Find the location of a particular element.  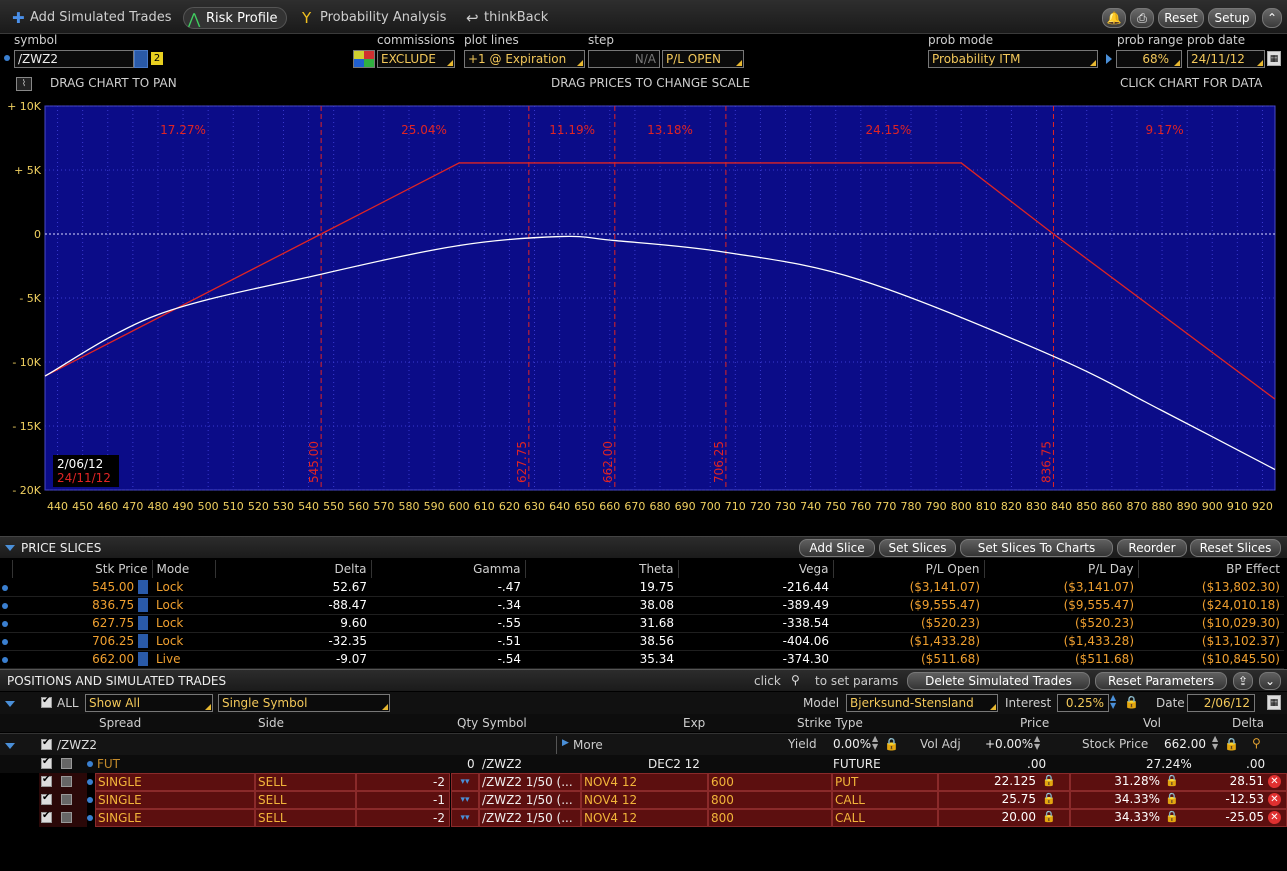

slice-stk-price: 627.75 is located at coordinates (82, 623).